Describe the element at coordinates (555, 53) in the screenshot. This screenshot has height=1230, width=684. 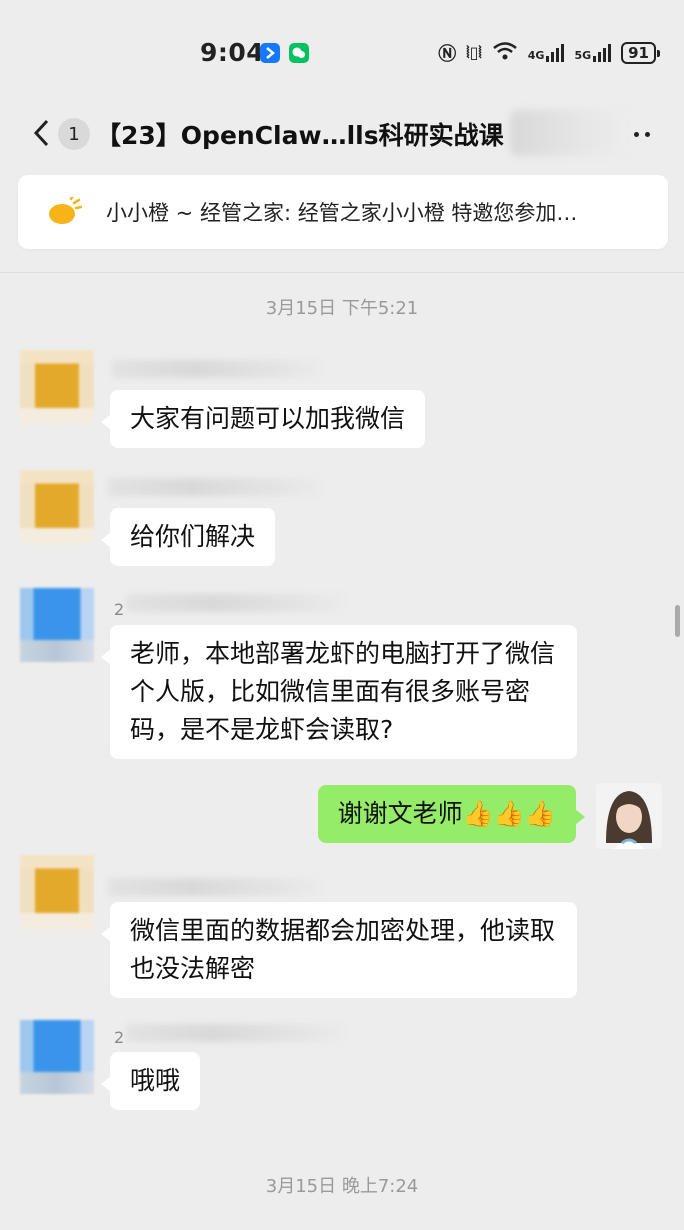
I see `signal-icon` at that location.